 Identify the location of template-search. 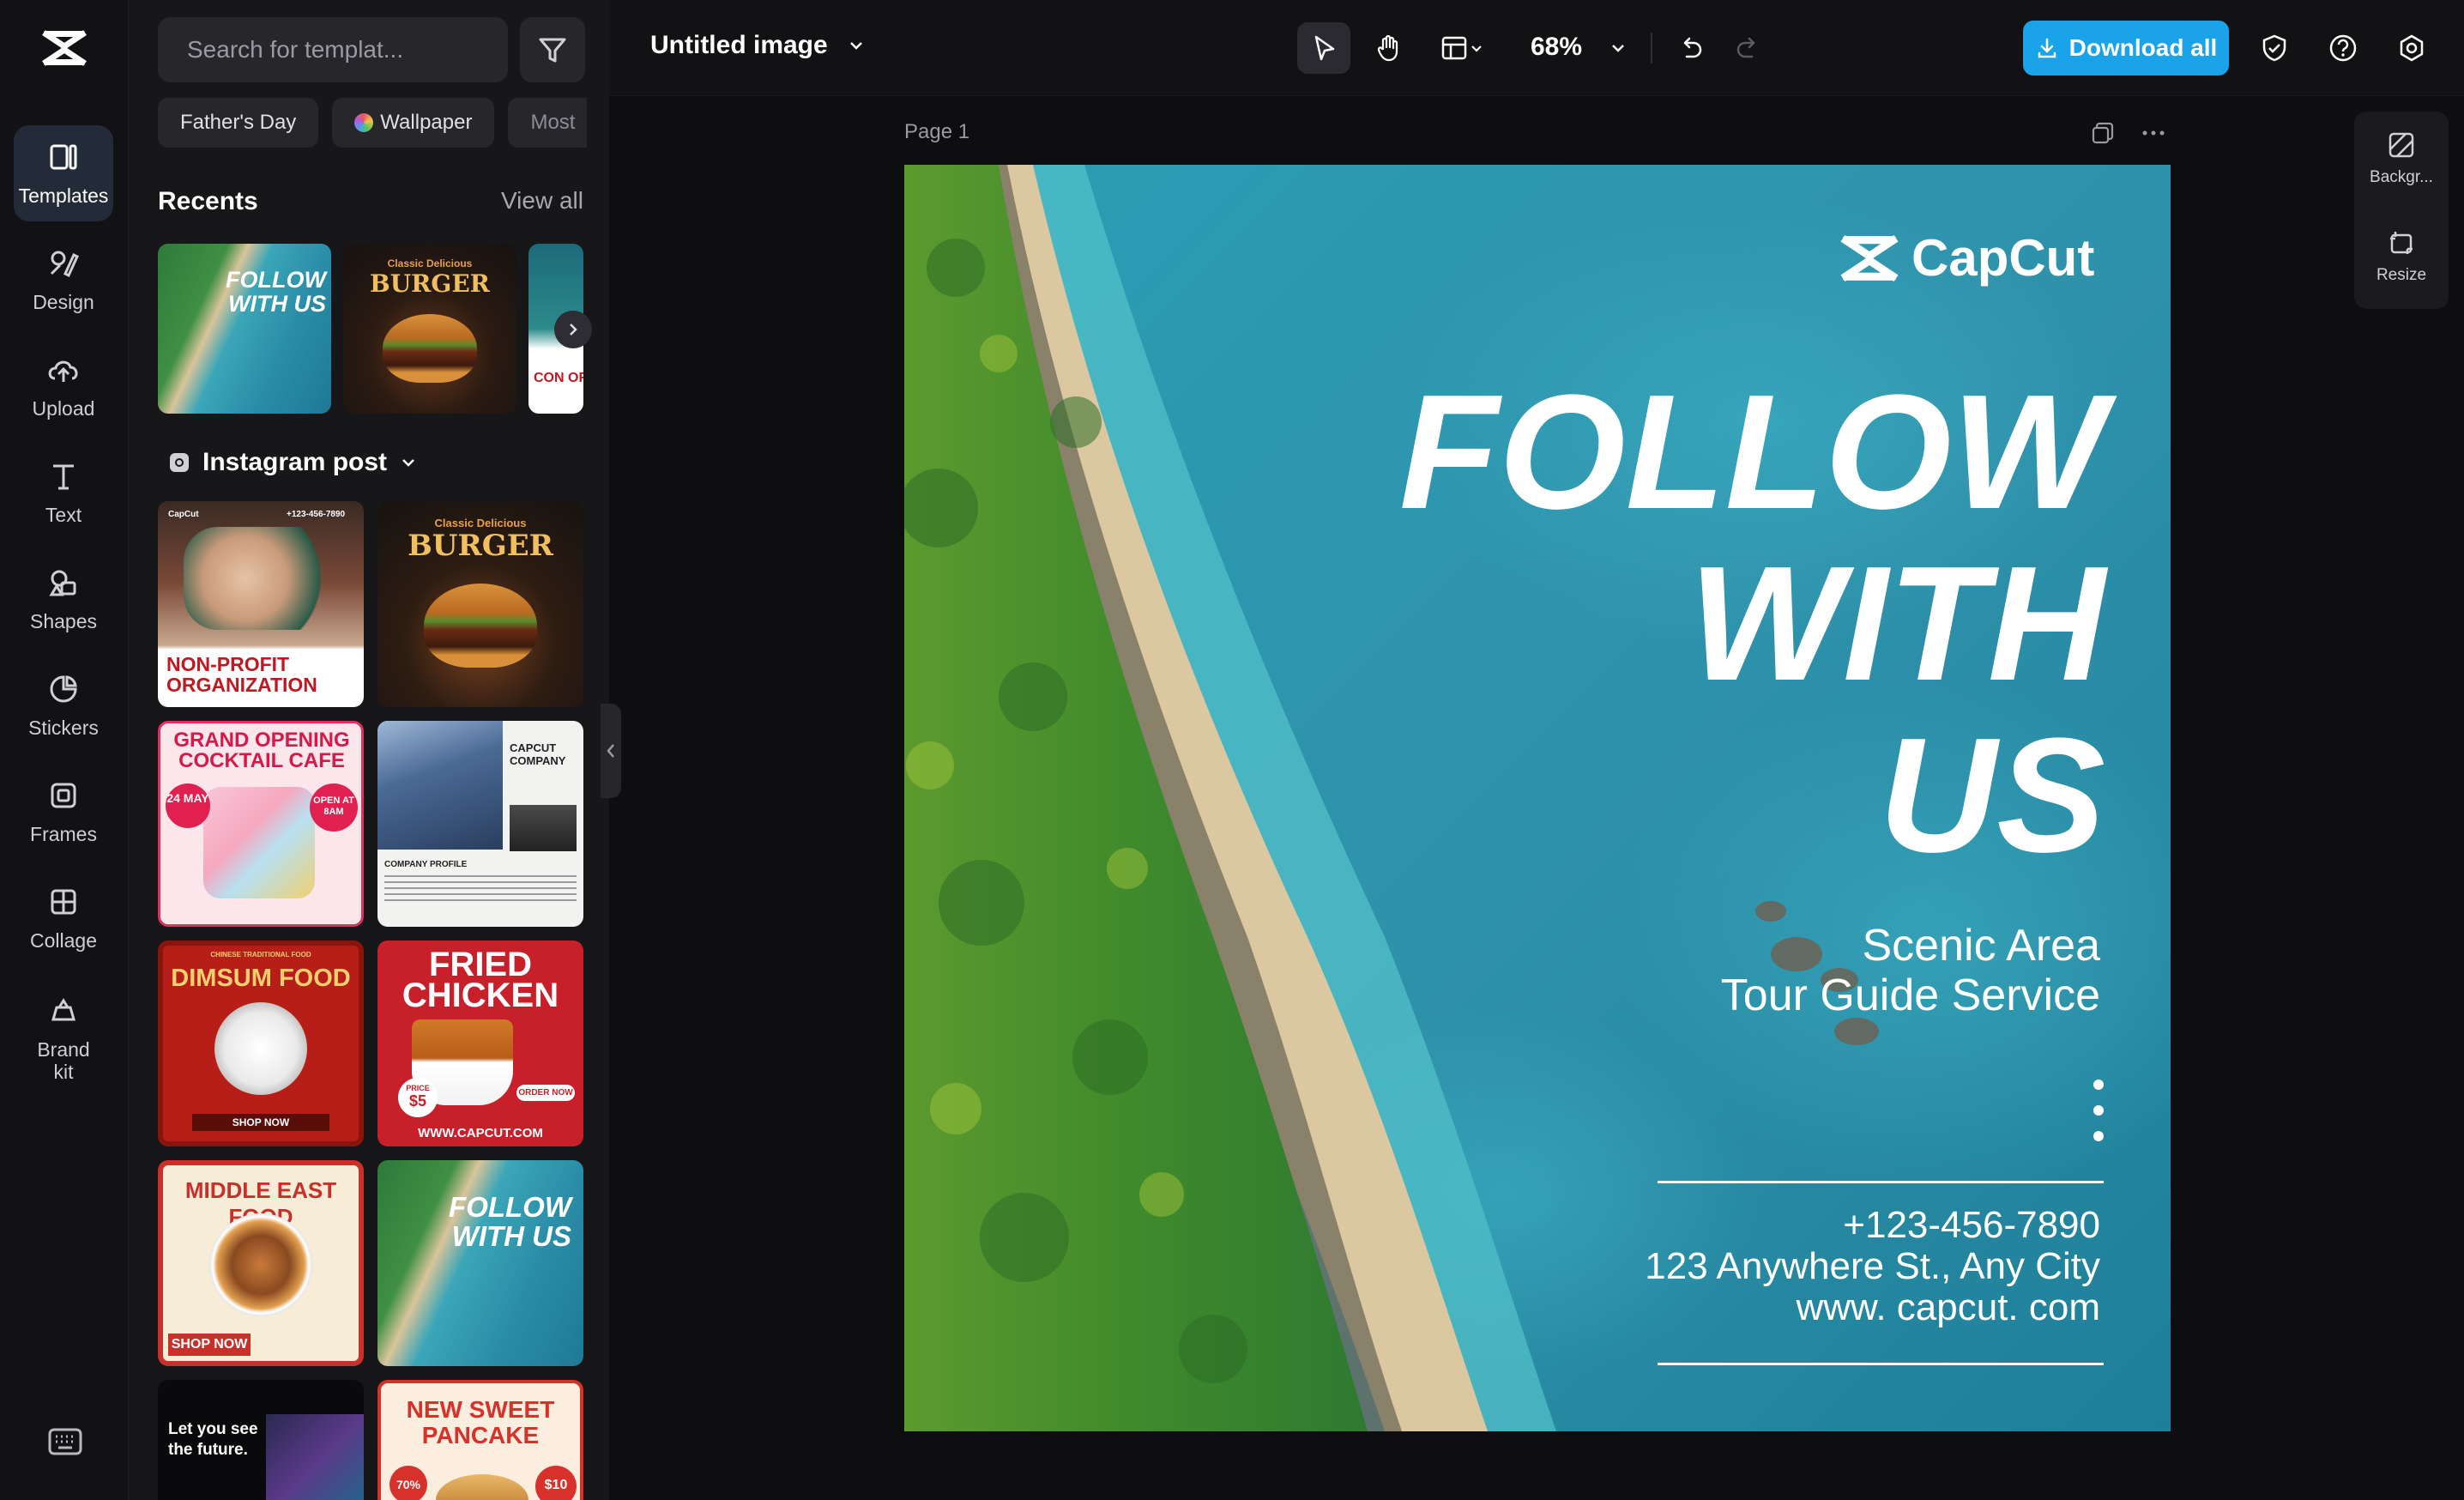
(333, 49).